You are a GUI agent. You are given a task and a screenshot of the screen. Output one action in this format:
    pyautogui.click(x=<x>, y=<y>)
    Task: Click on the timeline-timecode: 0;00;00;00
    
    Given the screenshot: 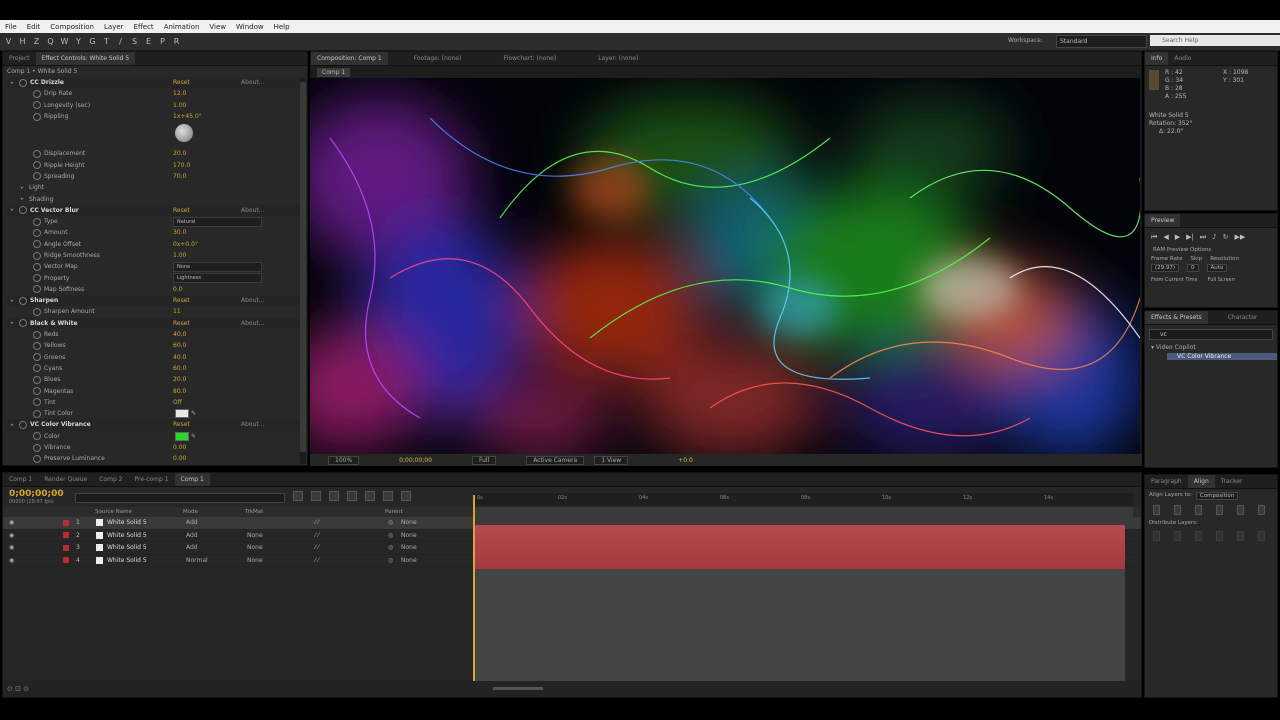 What is the action you would take?
    pyautogui.click(x=36, y=494)
    